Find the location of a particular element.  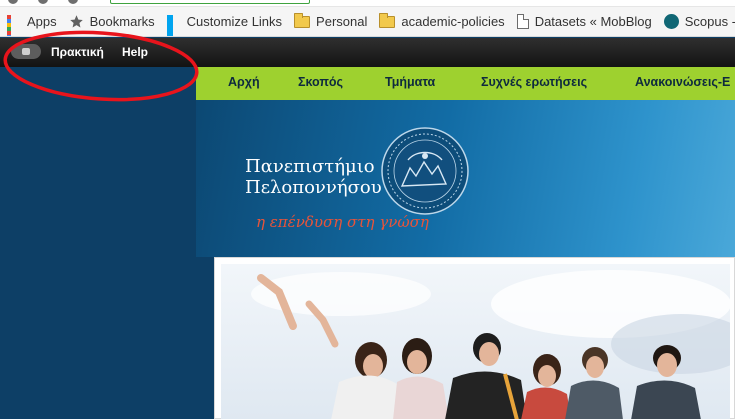

star-icon is located at coordinates (76, 21).